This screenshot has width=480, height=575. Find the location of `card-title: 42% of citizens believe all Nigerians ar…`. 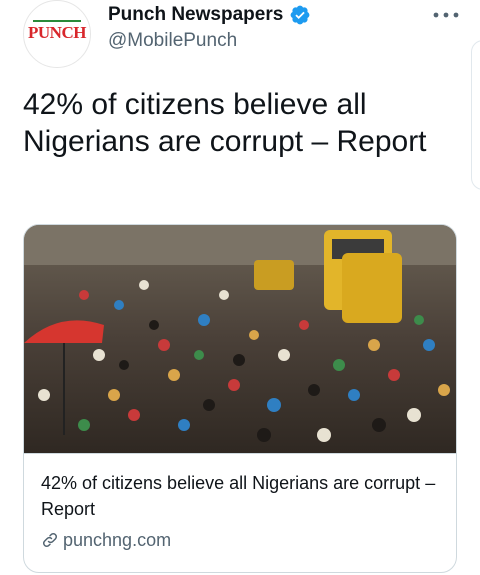

card-title: 42% of citizens believe all Nigerians ar… is located at coordinates (241, 496).